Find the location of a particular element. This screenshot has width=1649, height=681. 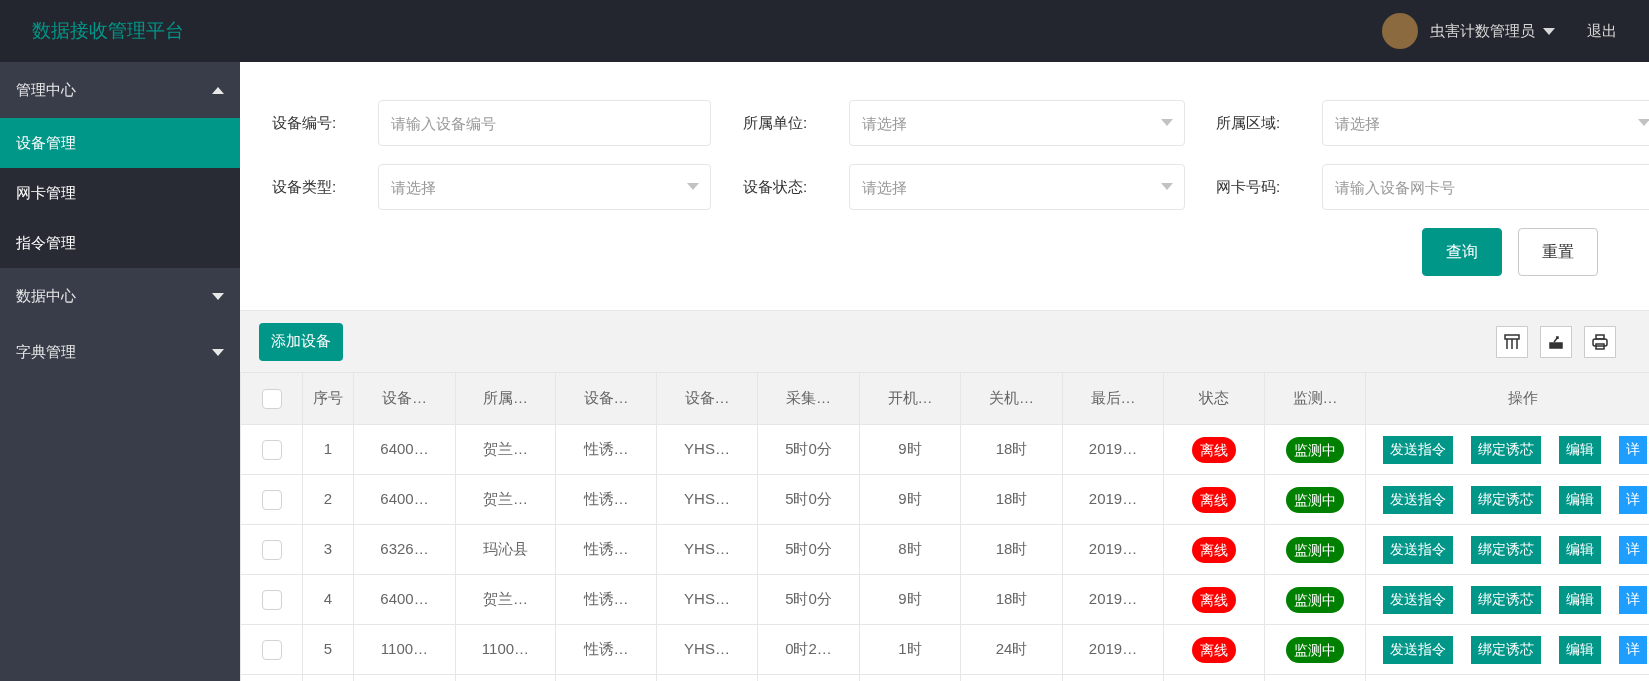

print-icon is located at coordinates (1600, 341).